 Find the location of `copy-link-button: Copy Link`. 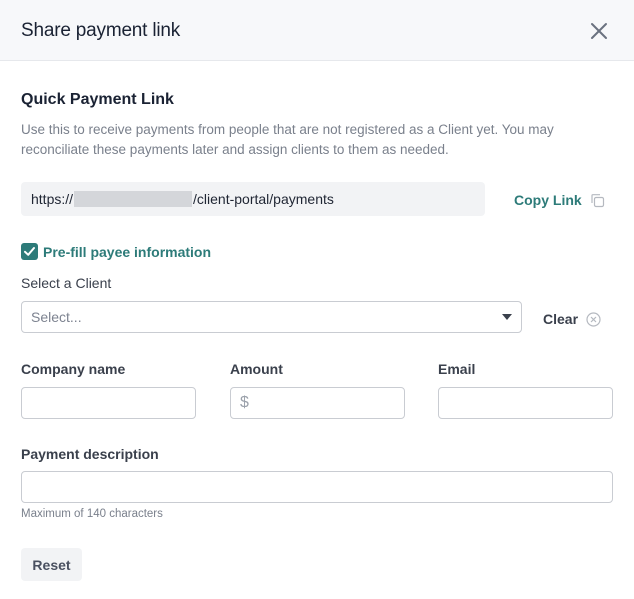

copy-link-button: Copy Link is located at coordinates (559, 200).